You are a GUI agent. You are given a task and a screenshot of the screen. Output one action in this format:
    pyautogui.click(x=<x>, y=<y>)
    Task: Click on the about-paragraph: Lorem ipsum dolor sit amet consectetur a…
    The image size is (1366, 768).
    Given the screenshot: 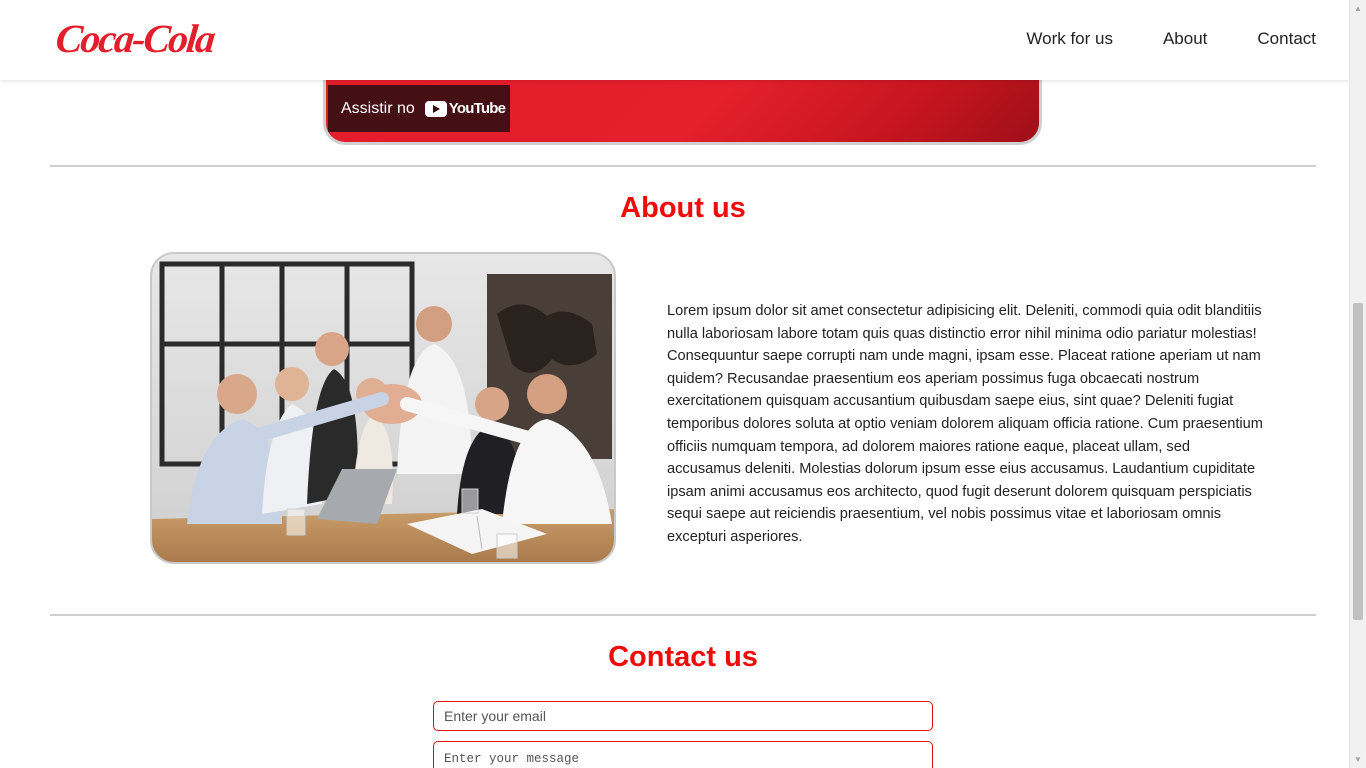 What is the action you would take?
    pyautogui.click(x=965, y=424)
    